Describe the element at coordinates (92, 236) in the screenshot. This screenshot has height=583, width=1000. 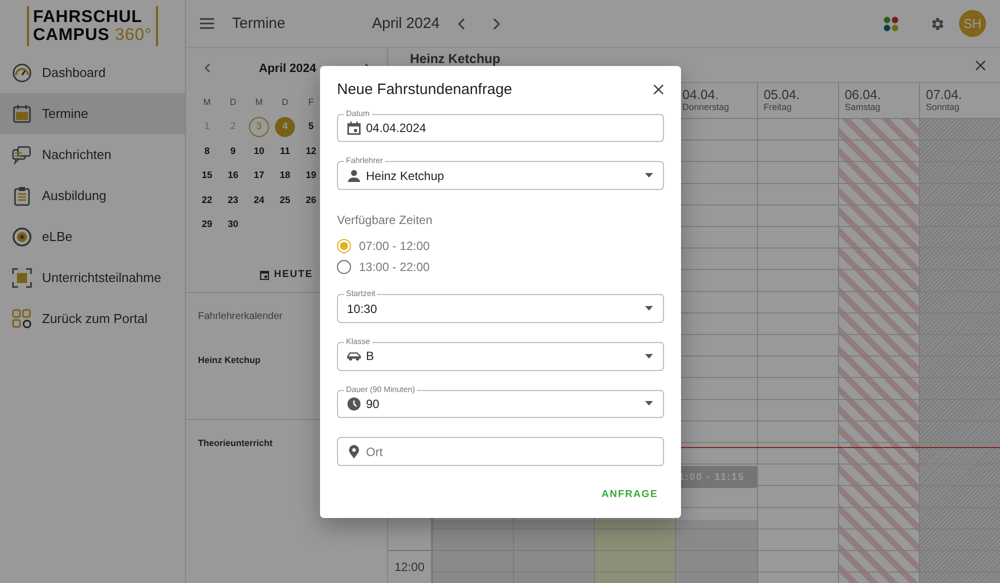
I see `sidebar-item: eLBe` at that location.